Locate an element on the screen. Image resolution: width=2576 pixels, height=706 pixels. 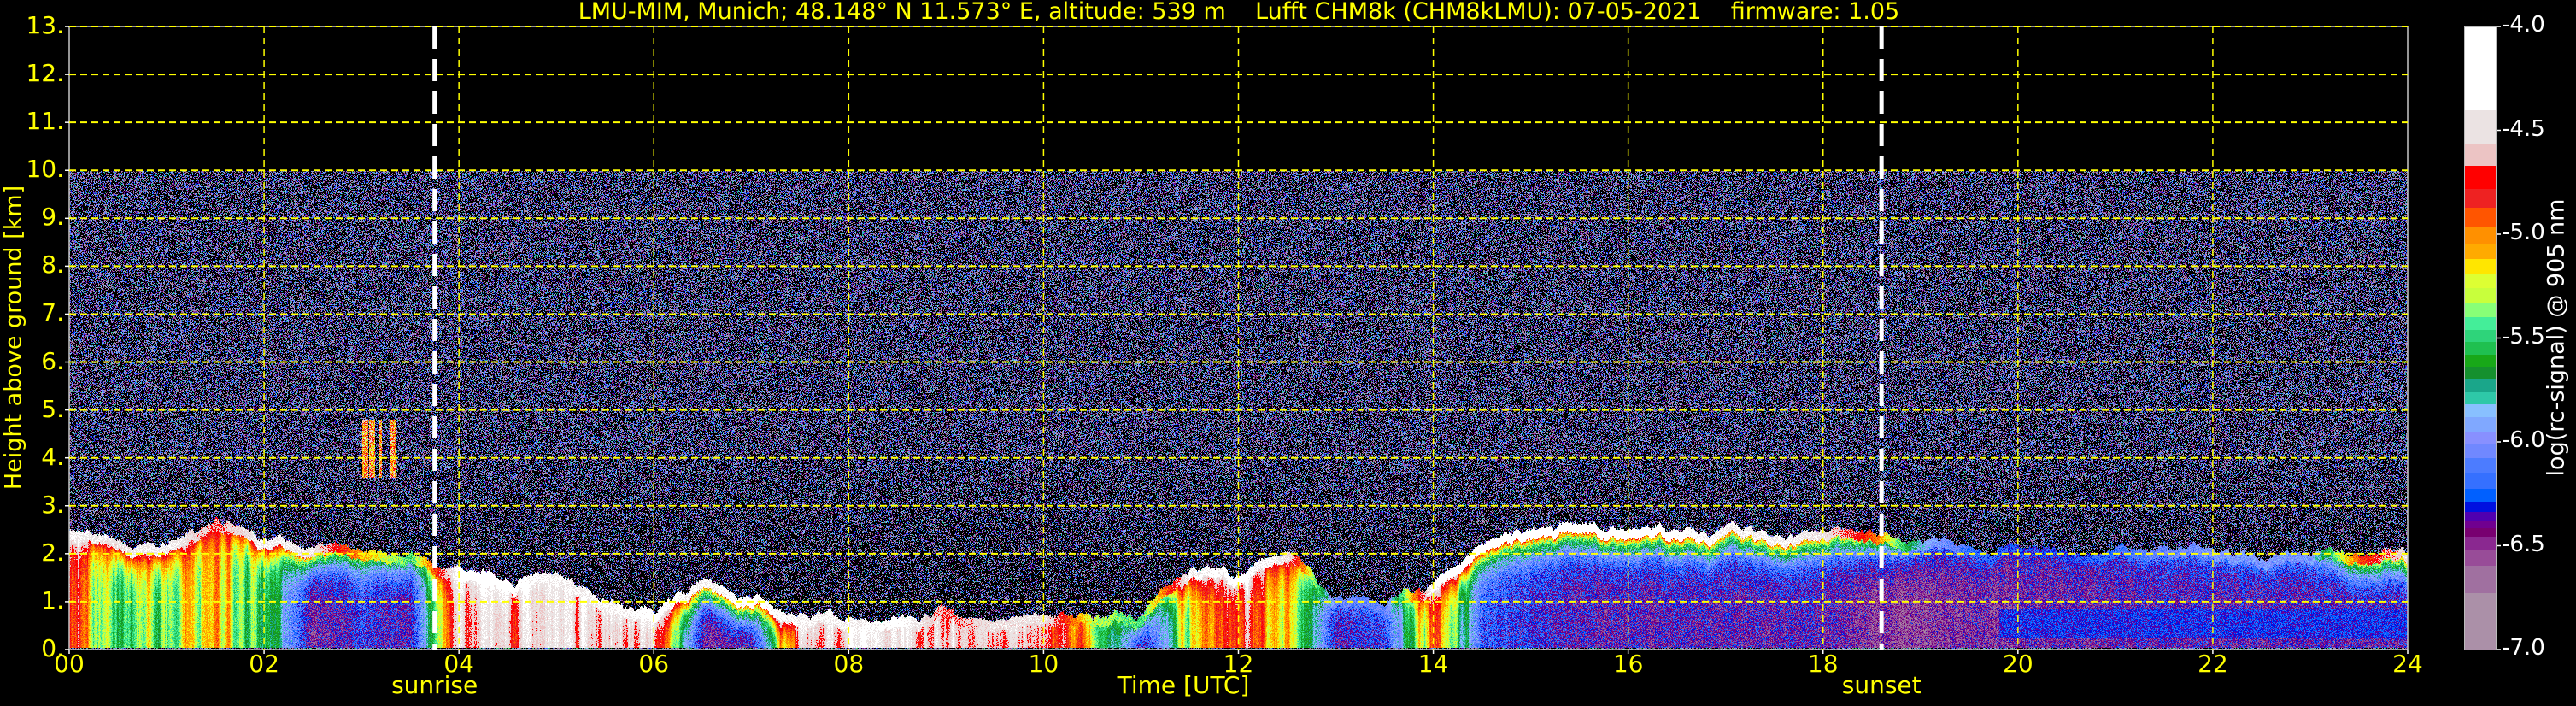
y-tick-label: 6. is located at coordinates (52, 360).